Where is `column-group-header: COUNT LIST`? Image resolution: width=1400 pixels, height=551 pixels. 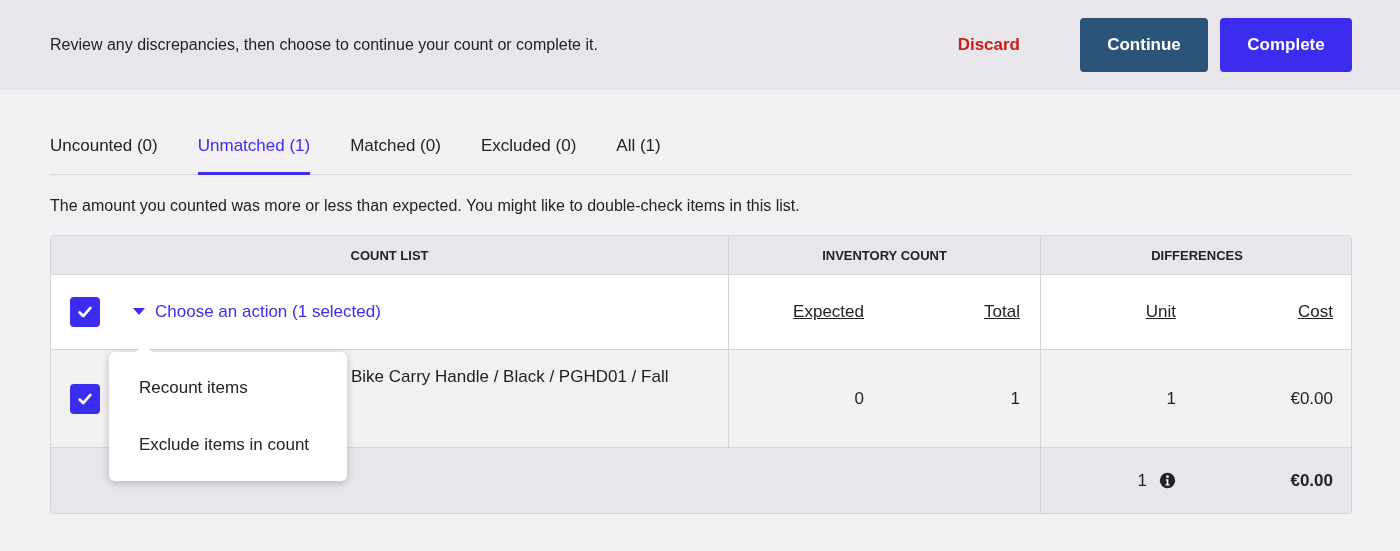
column-group-header: COUNT LIST is located at coordinates (389, 255).